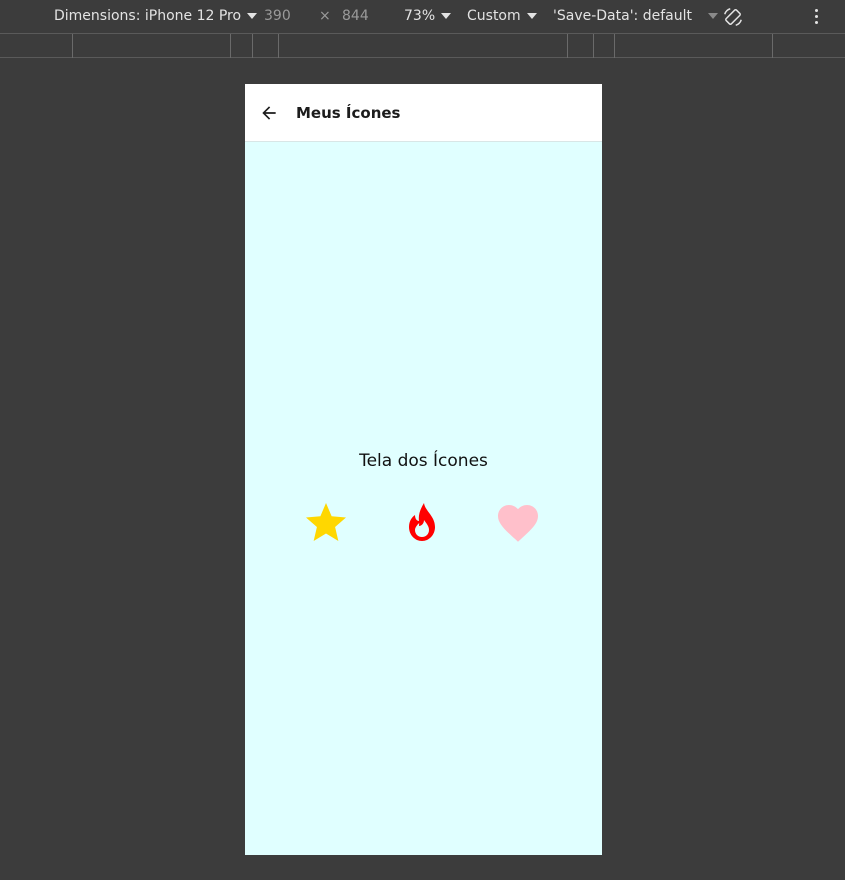 Image resolution: width=845 pixels, height=880 pixels. What do you see at coordinates (733, 17) in the screenshot?
I see `rotate-icon` at bounding box center [733, 17].